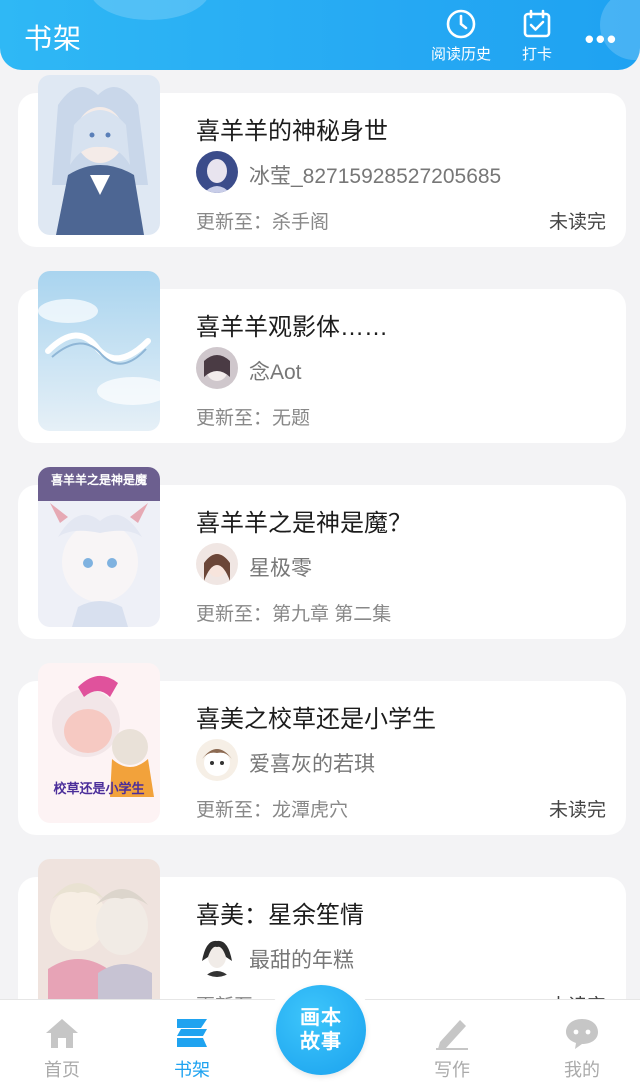 Image resolution: width=640 pixels, height=1089 pixels. I want to click on checkin-label: 打卡, so click(536, 54).